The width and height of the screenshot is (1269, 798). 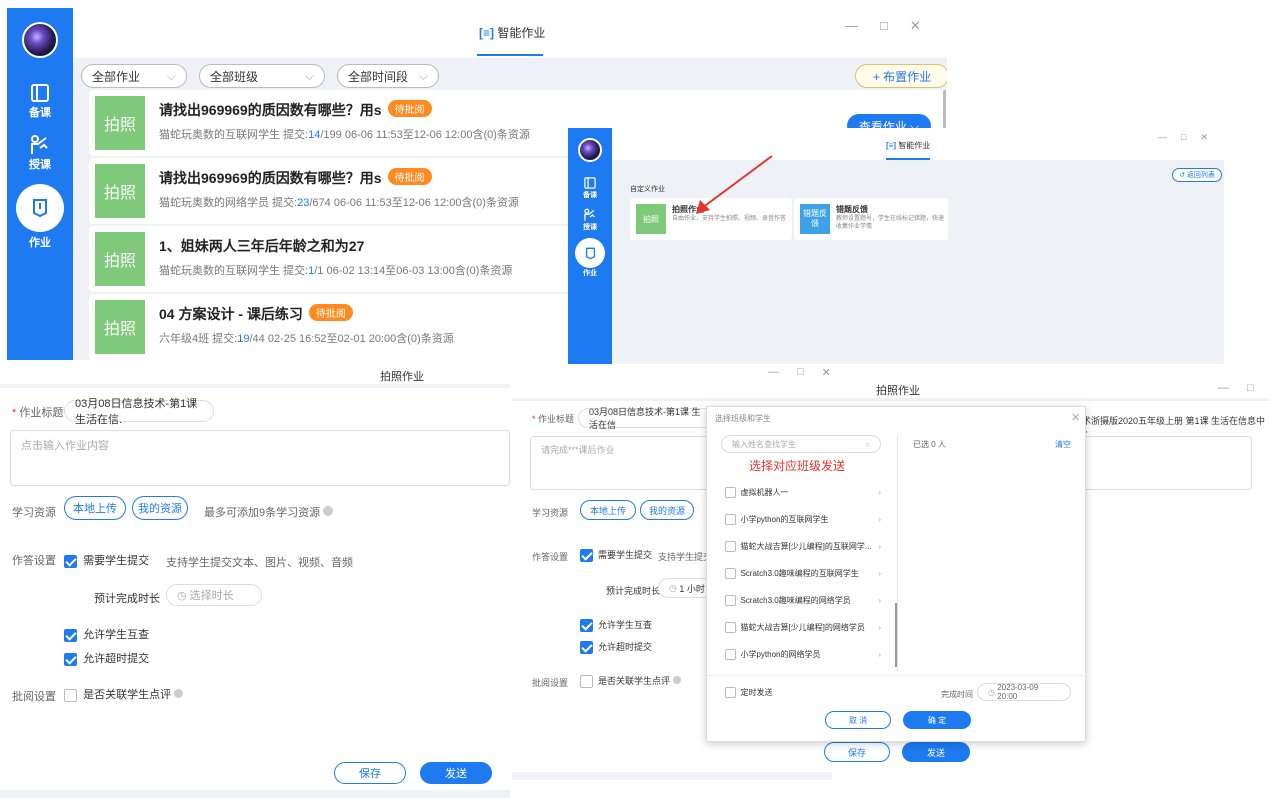 I want to click on dialog-divider, so click(x=897, y=675).